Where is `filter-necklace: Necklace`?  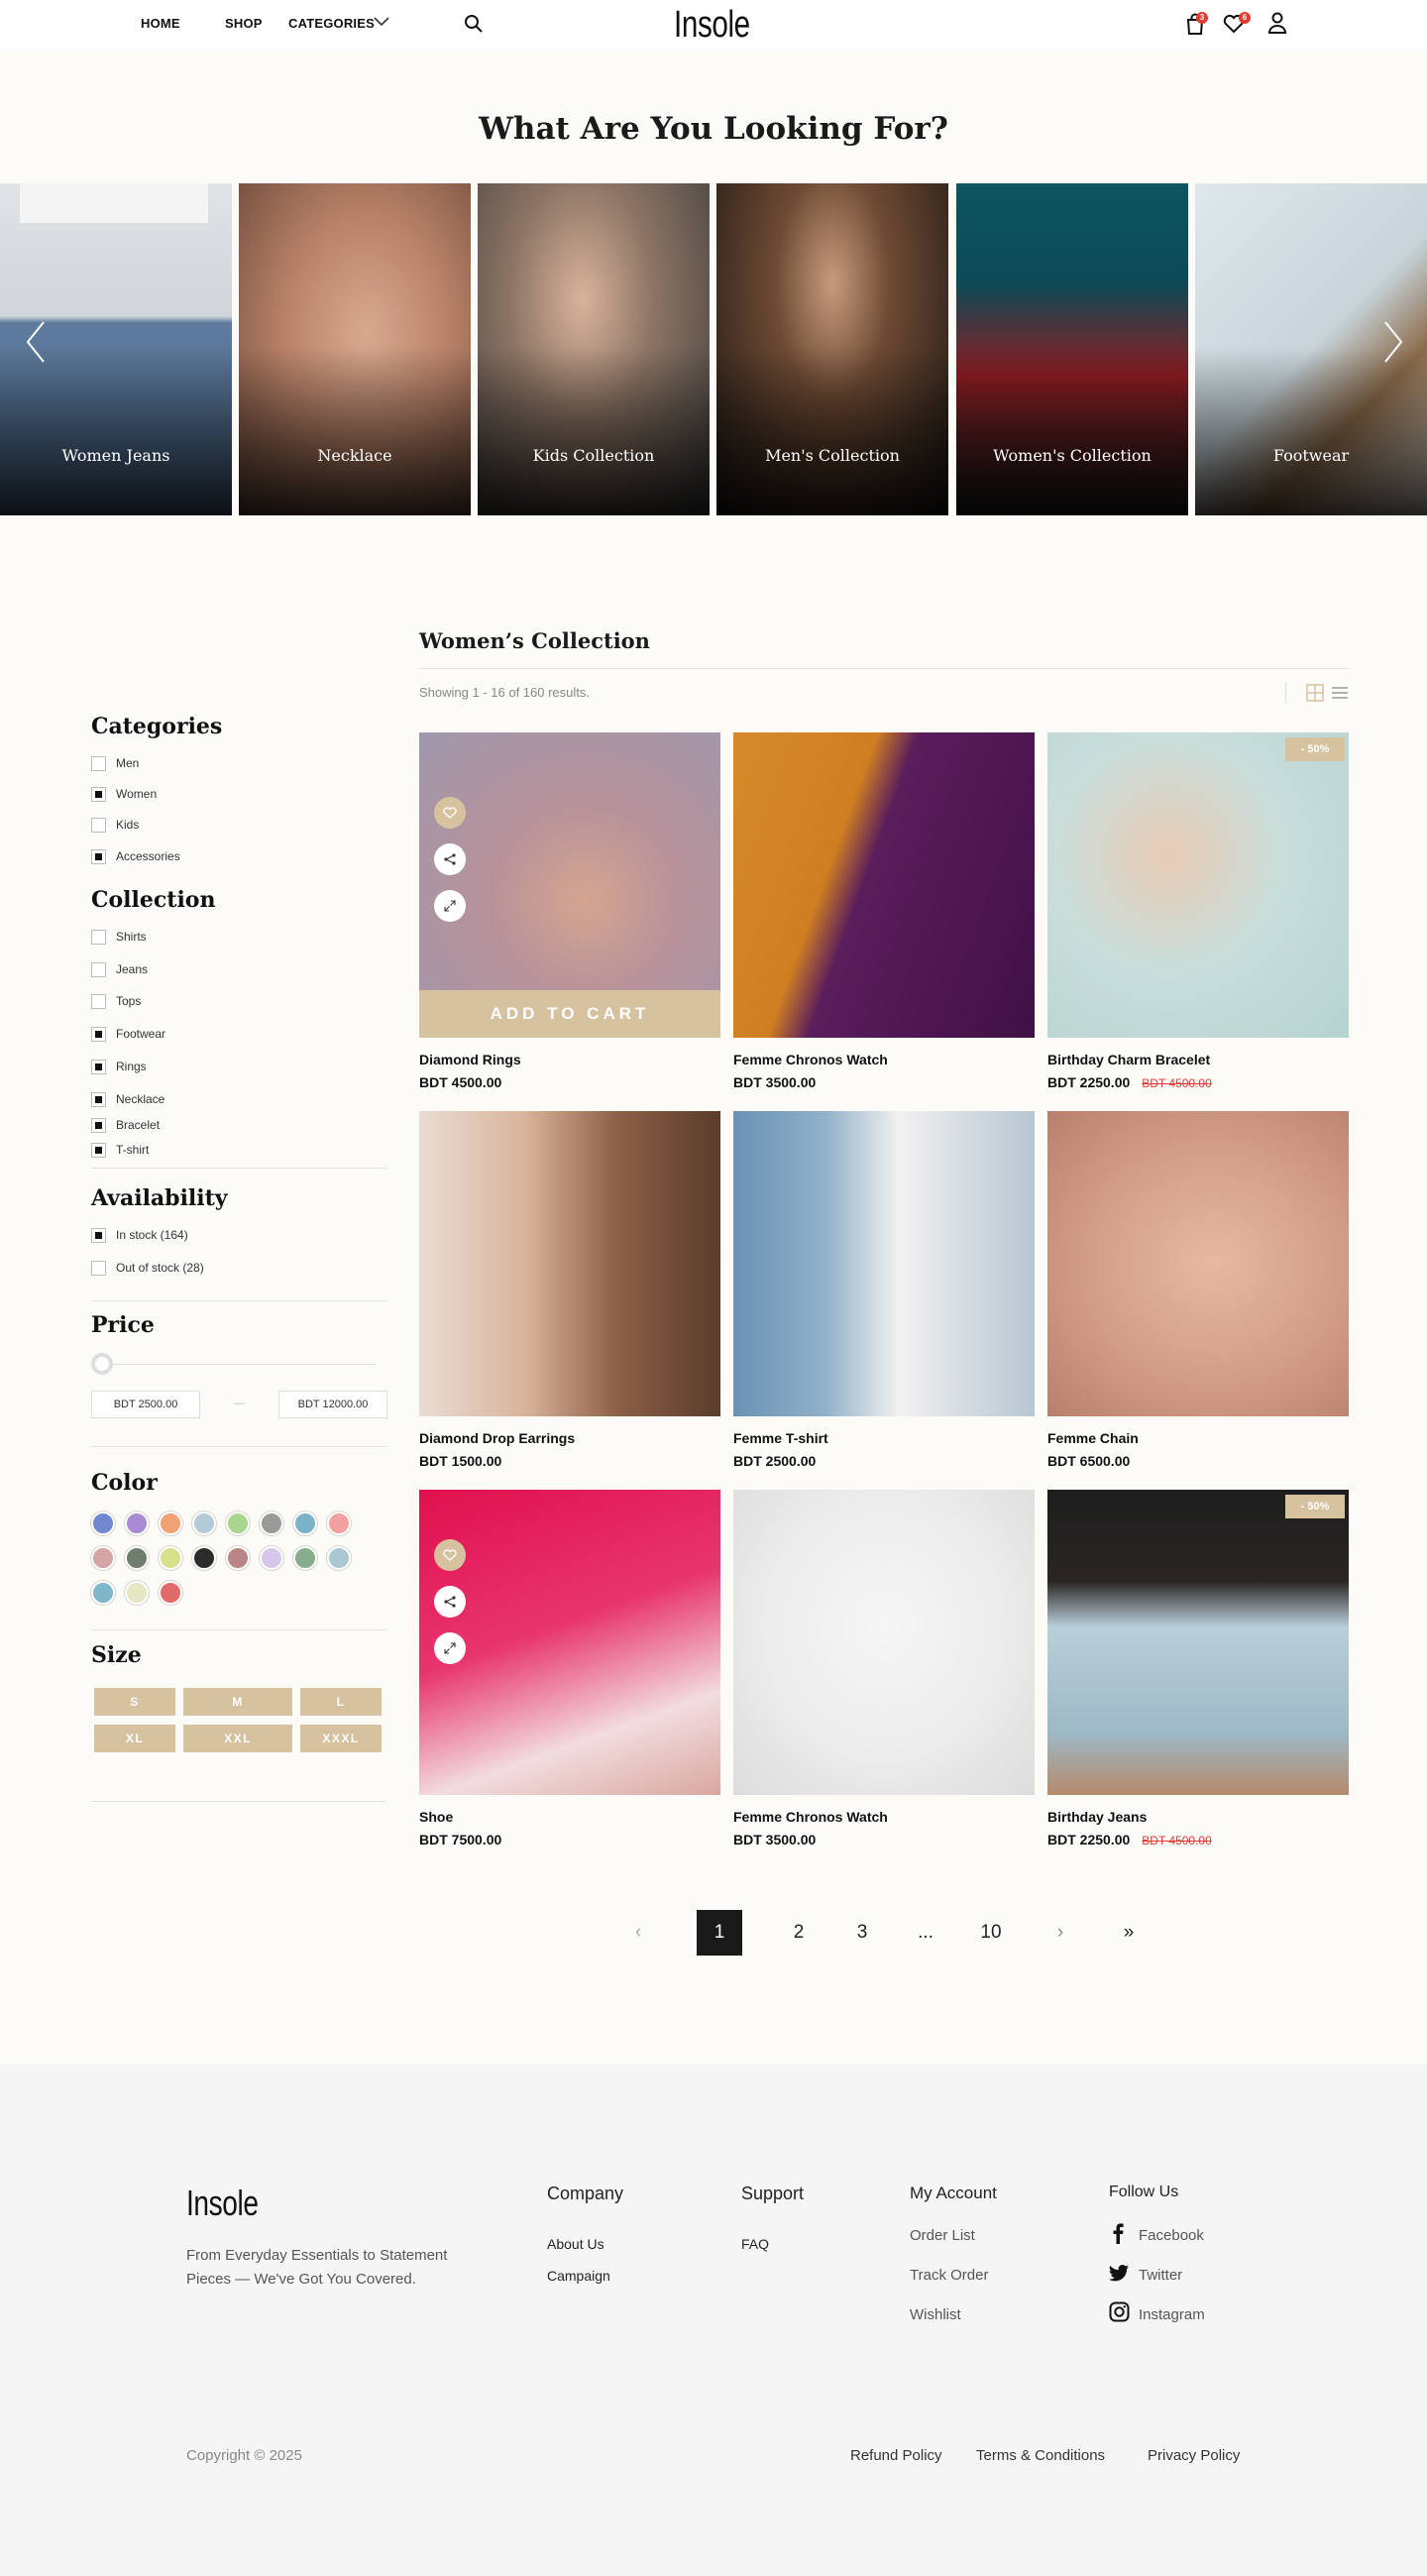
filter-necklace: Necklace is located at coordinates (128, 1099).